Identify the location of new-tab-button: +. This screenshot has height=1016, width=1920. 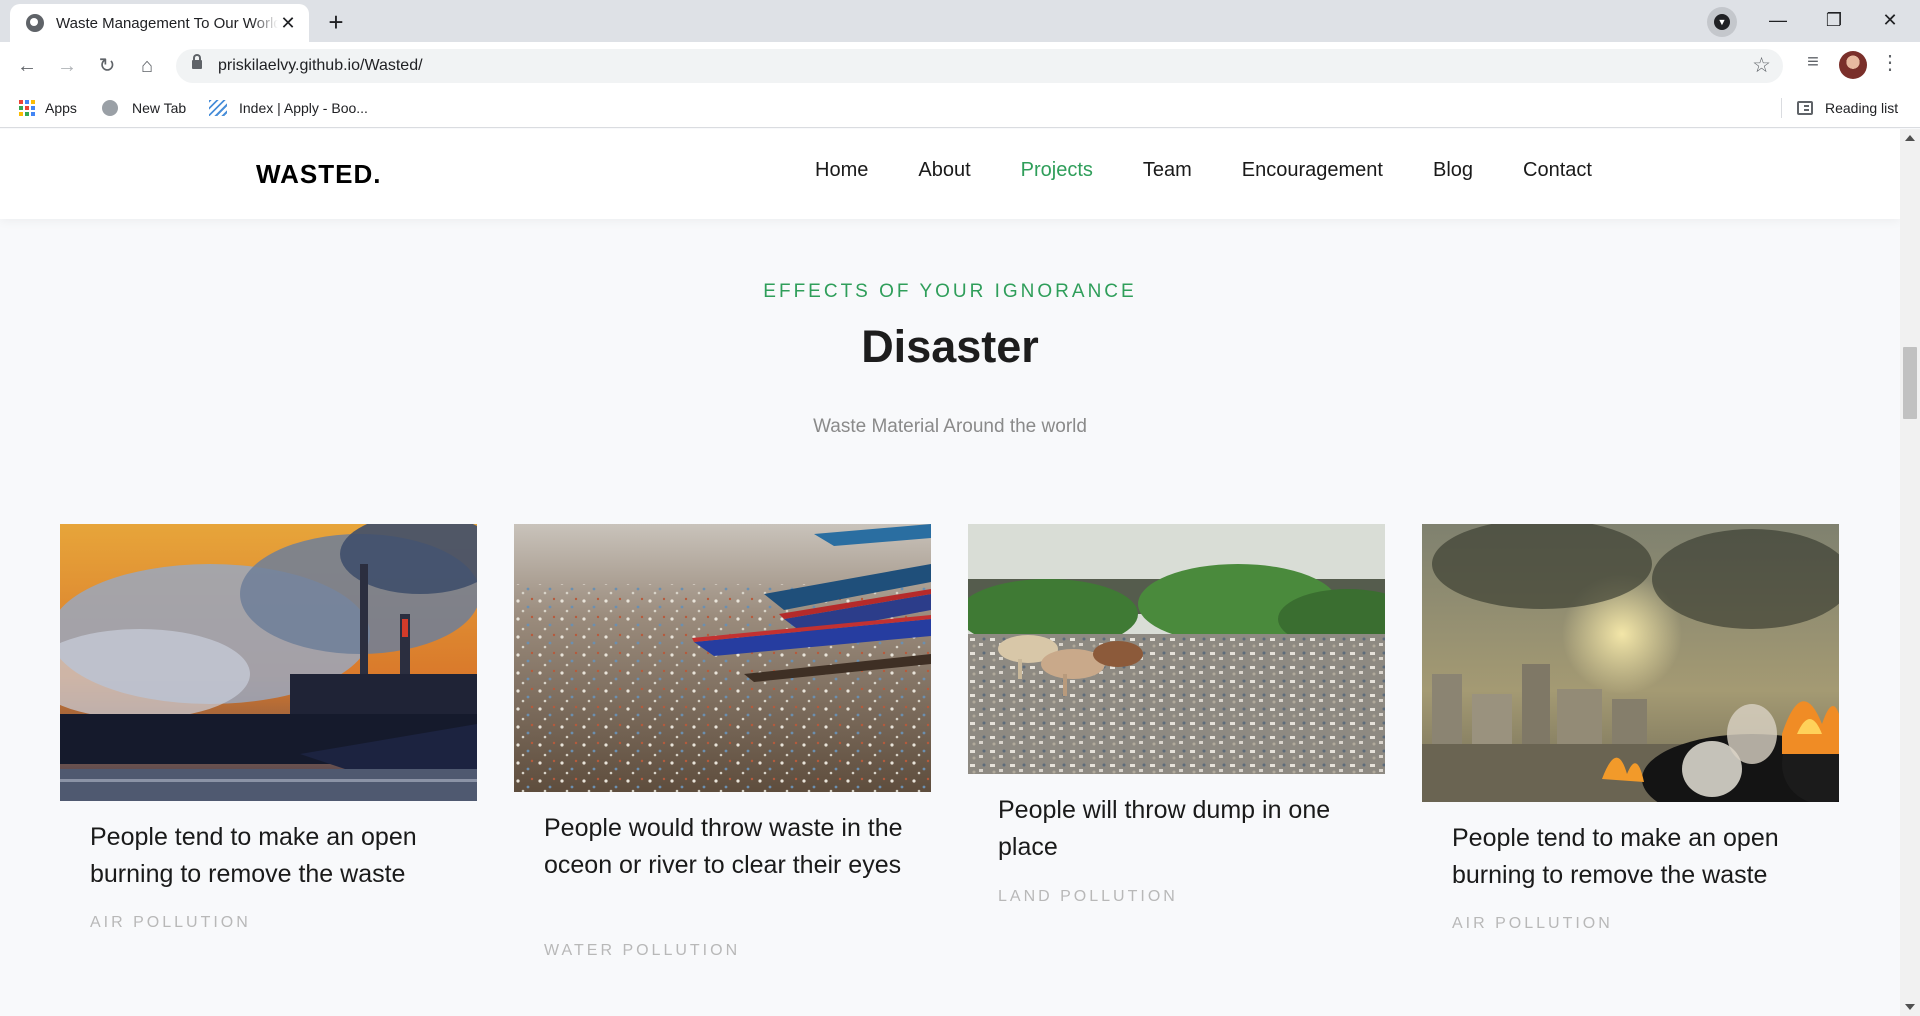
(336, 23).